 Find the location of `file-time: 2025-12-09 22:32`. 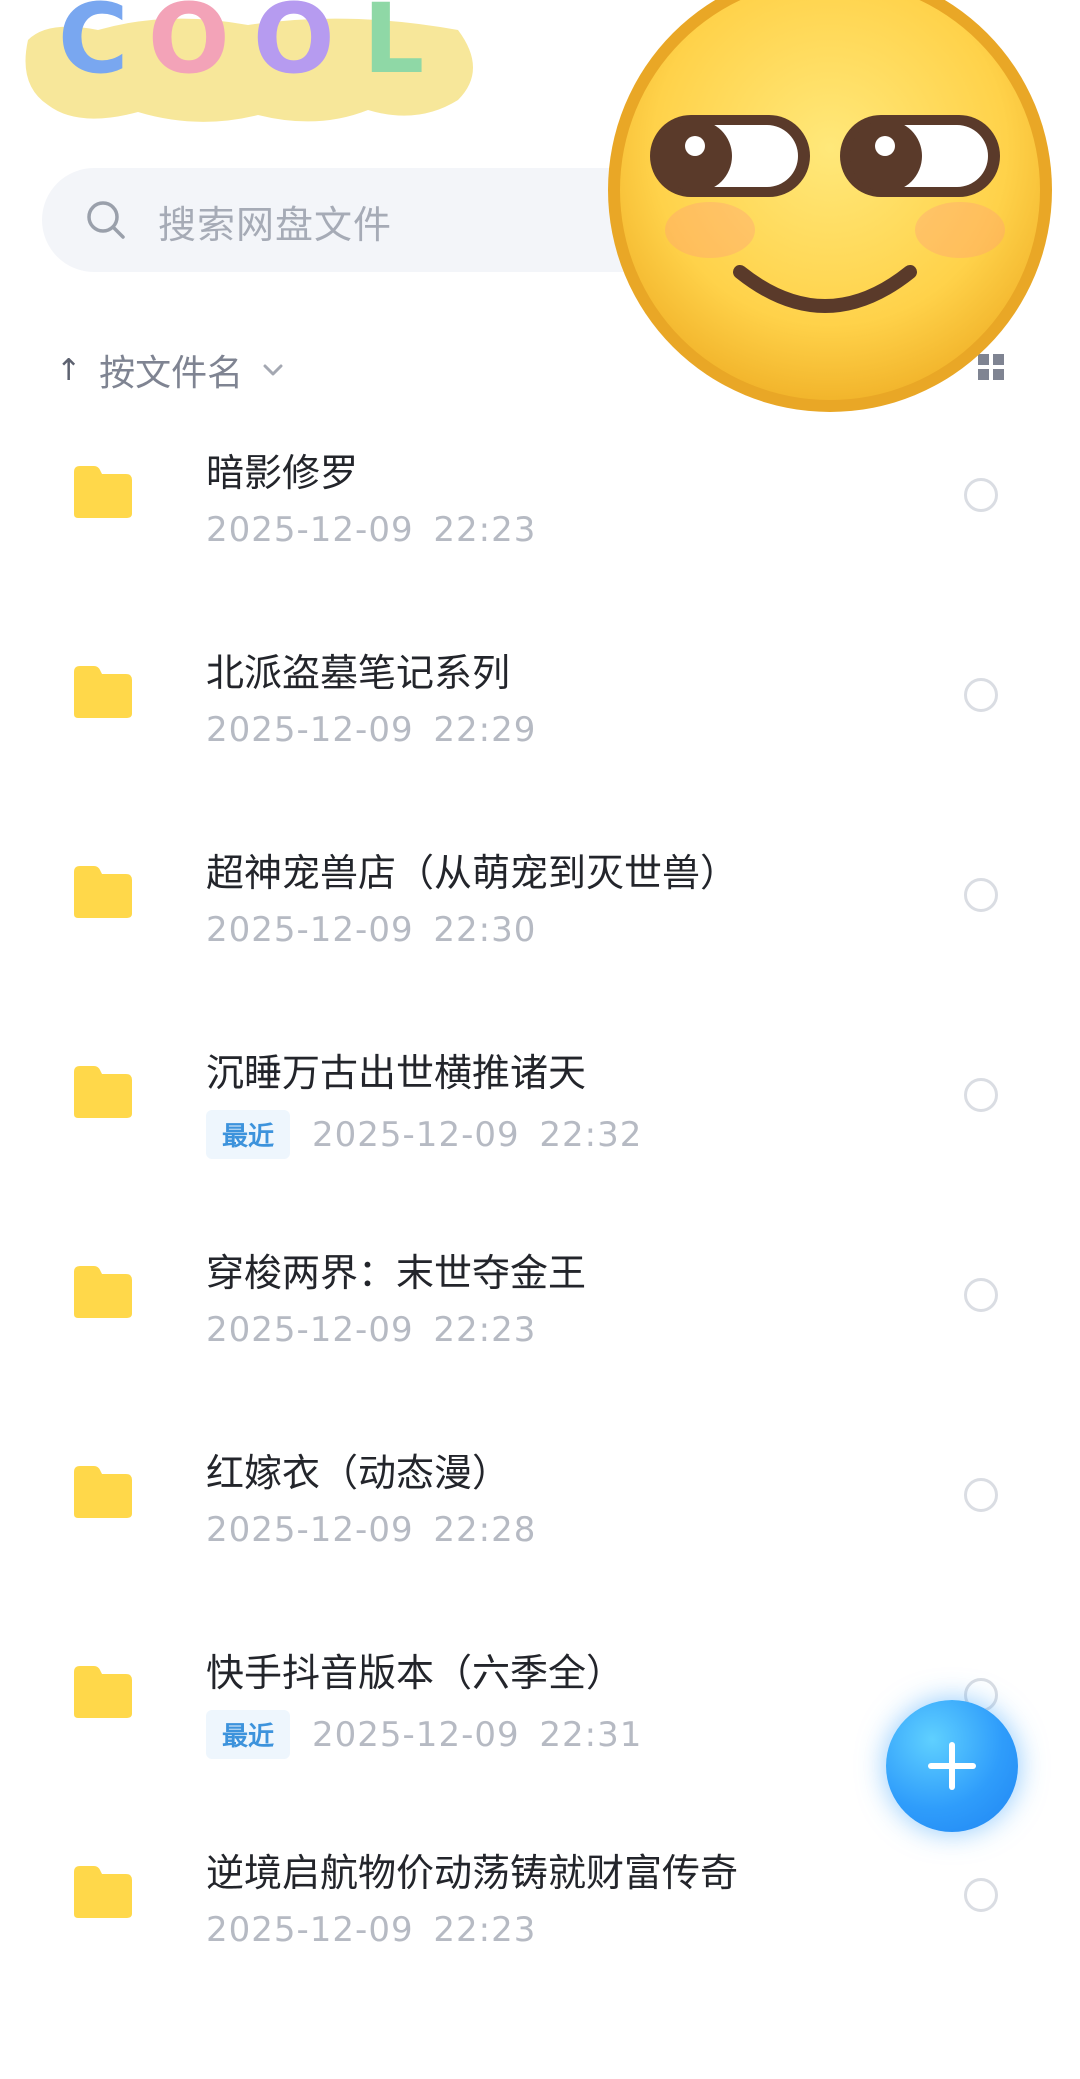

file-time: 2025-12-09 22:32 is located at coordinates (477, 1134).